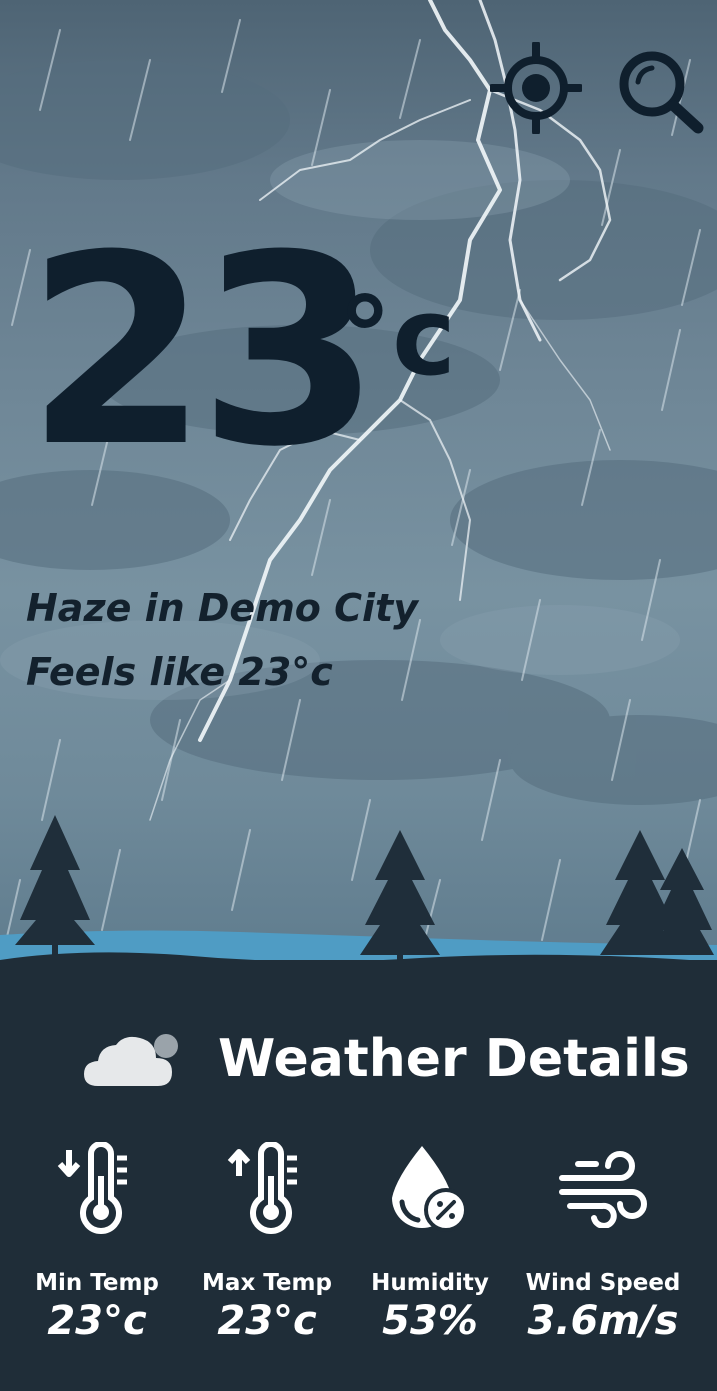  What do you see at coordinates (430, 1321) in the screenshot?
I see `stat-value: 53%` at bounding box center [430, 1321].